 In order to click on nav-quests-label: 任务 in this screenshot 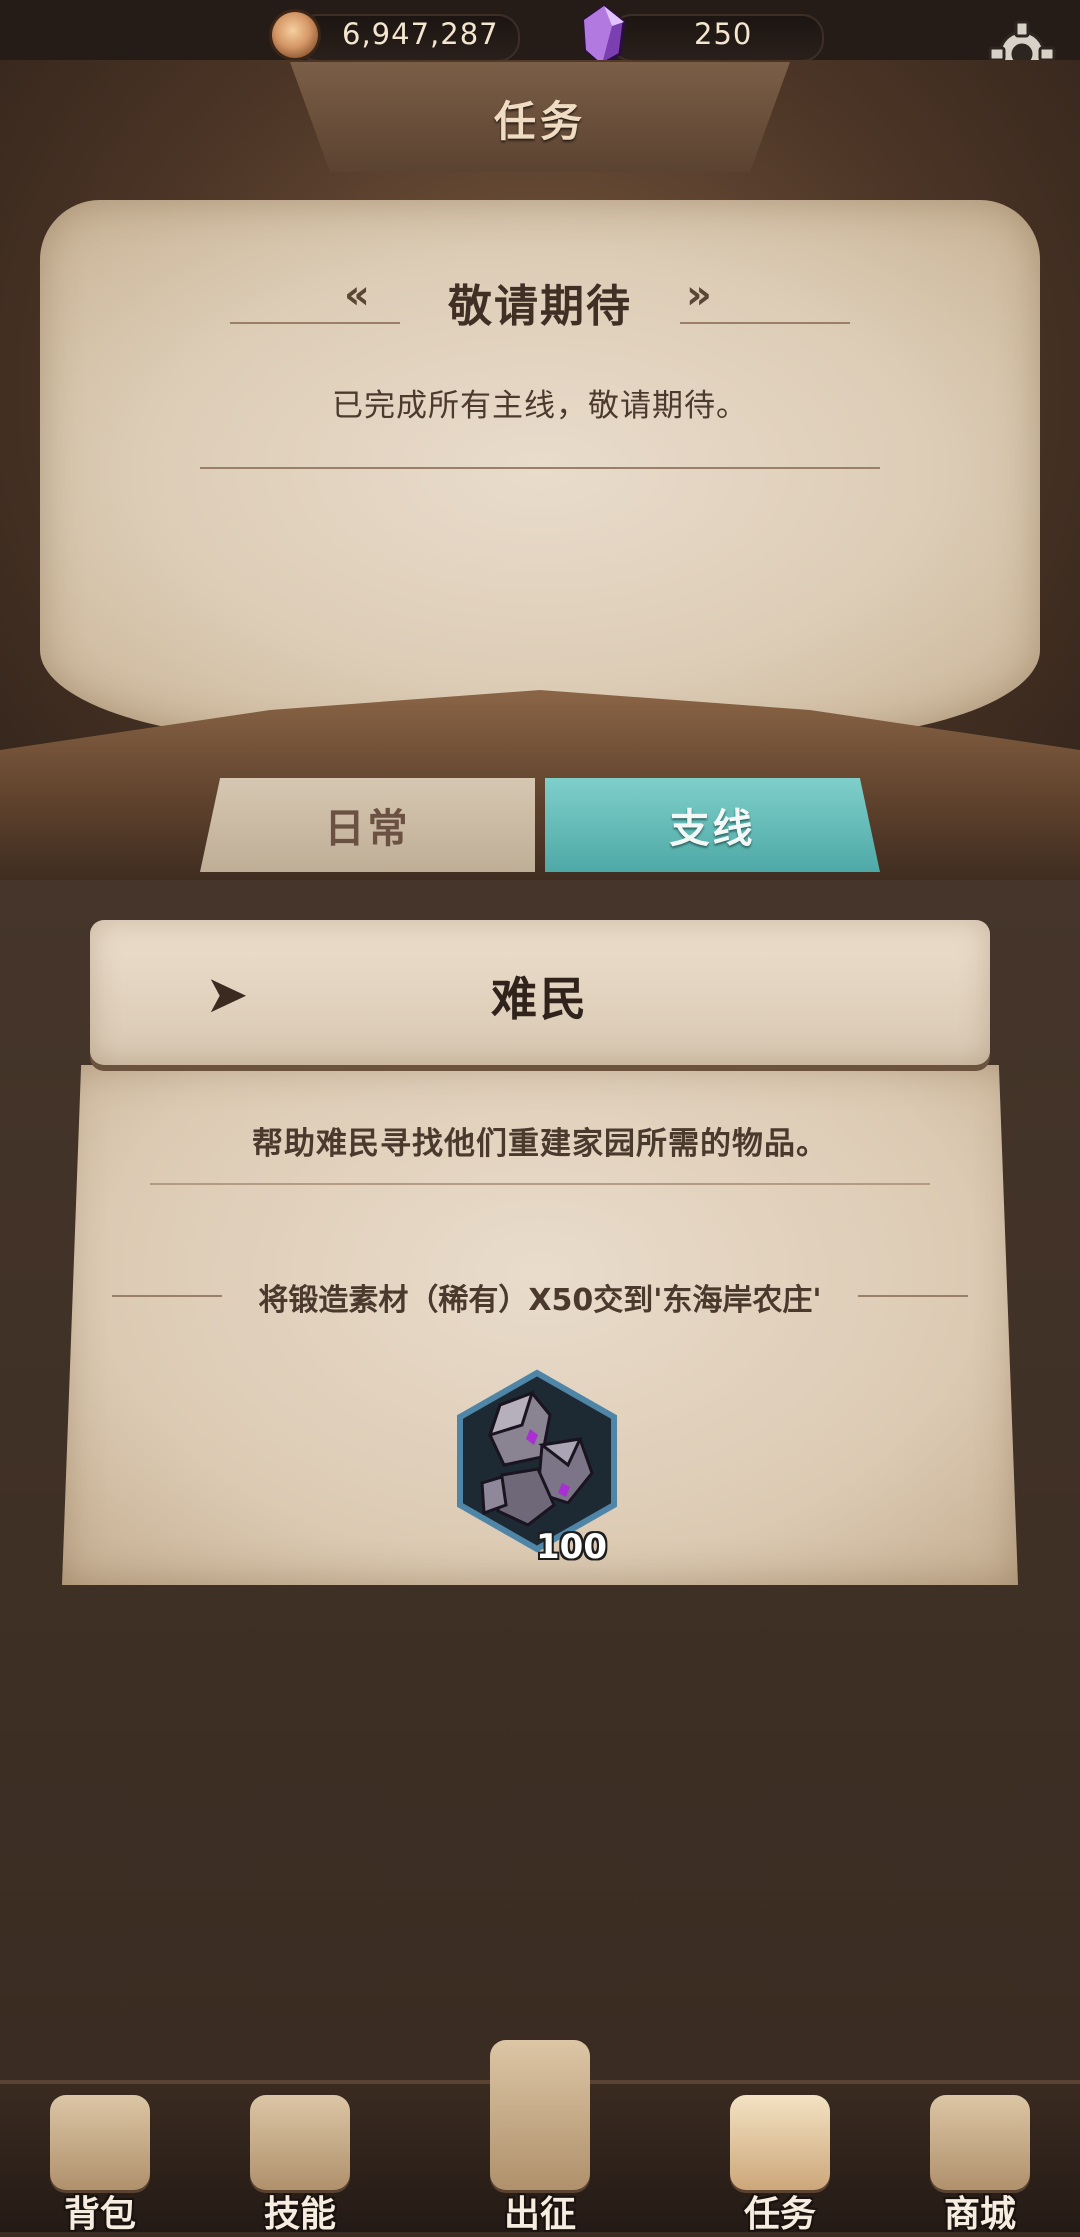, I will do `click(779, 2214)`.